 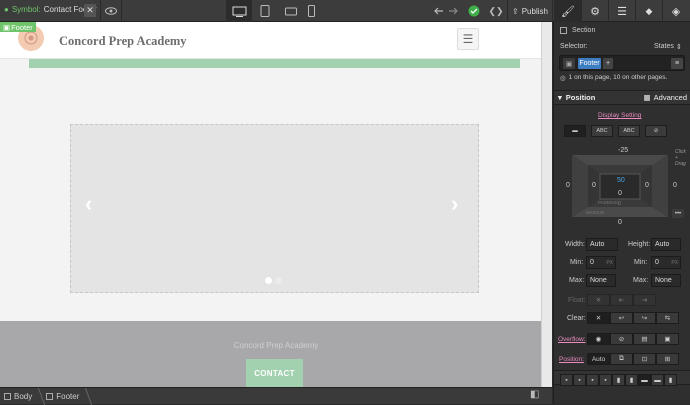 I want to click on width-input: Auto, so click(x=602, y=244).